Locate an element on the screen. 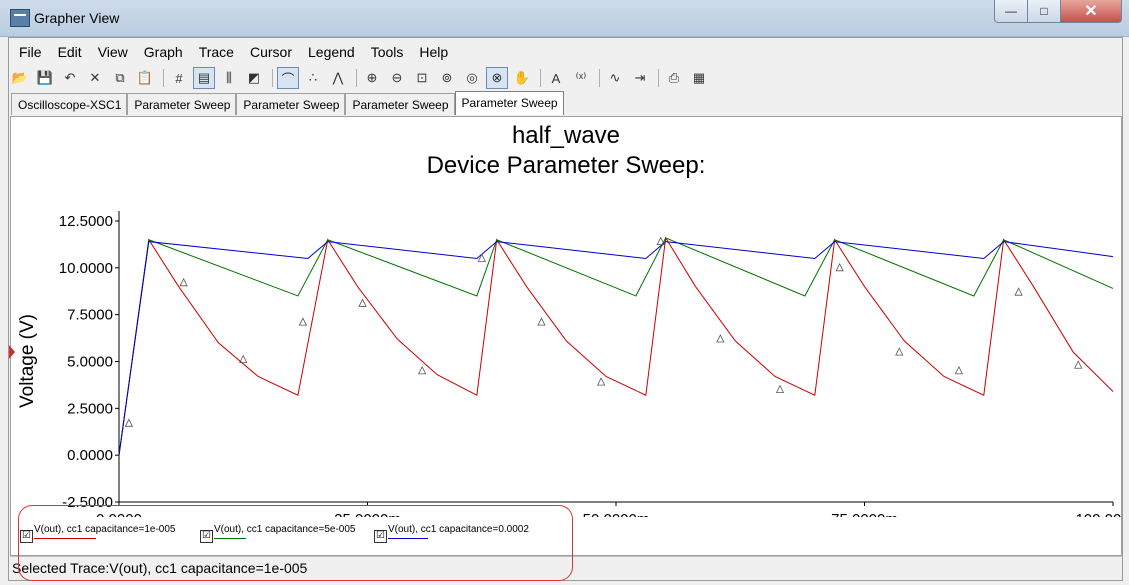  zoom-fit-icon: ◎ is located at coordinates (472, 78).